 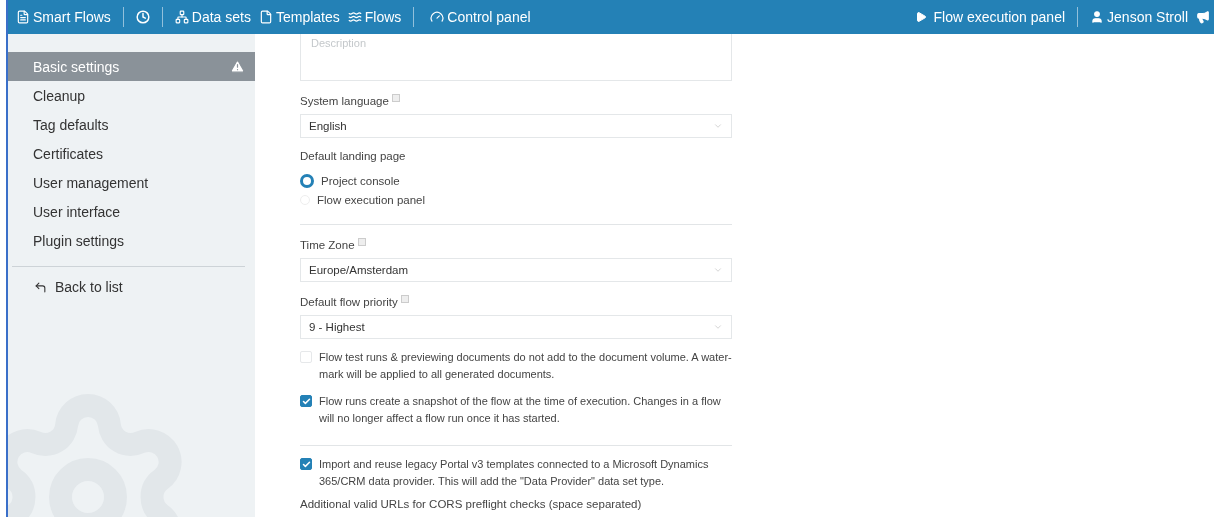 I want to click on back-arrow-icon, so click(x=40, y=287).